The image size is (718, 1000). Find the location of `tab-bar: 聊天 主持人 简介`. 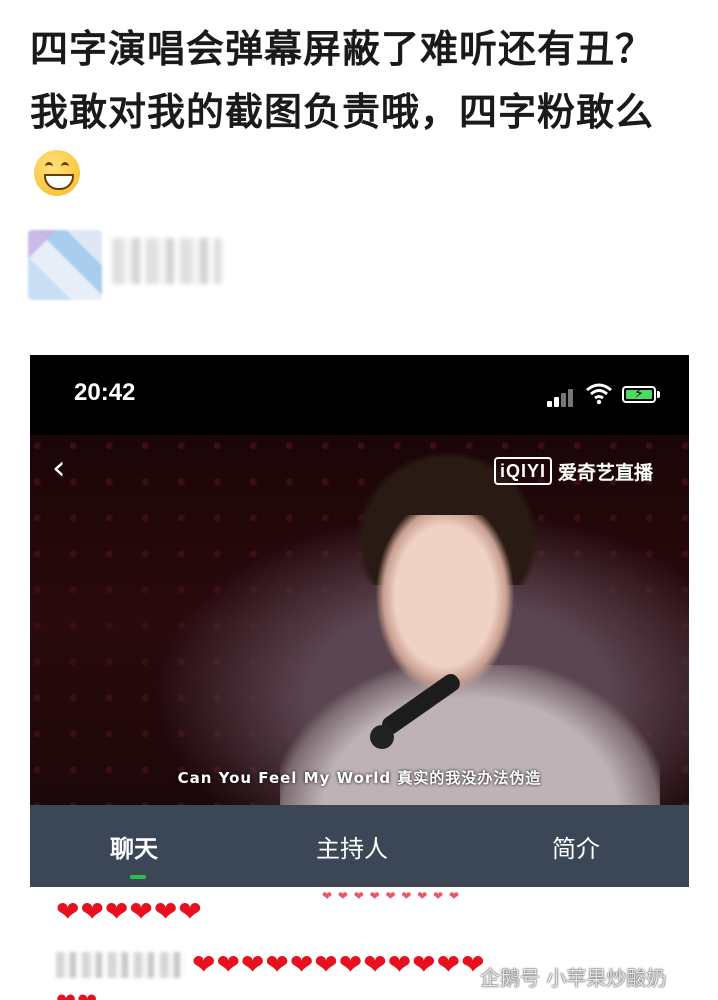

tab-bar: 聊天 主持人 简介 is located at coordinates (359, 846).